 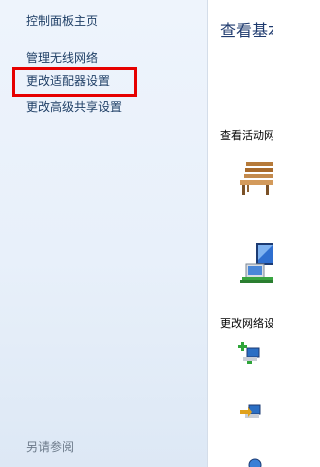 What do you see at coordinates (62, 21) in the screenshot?
I see `control-panel-home-link: 控制面板主页` at bounding box center [62, 21].